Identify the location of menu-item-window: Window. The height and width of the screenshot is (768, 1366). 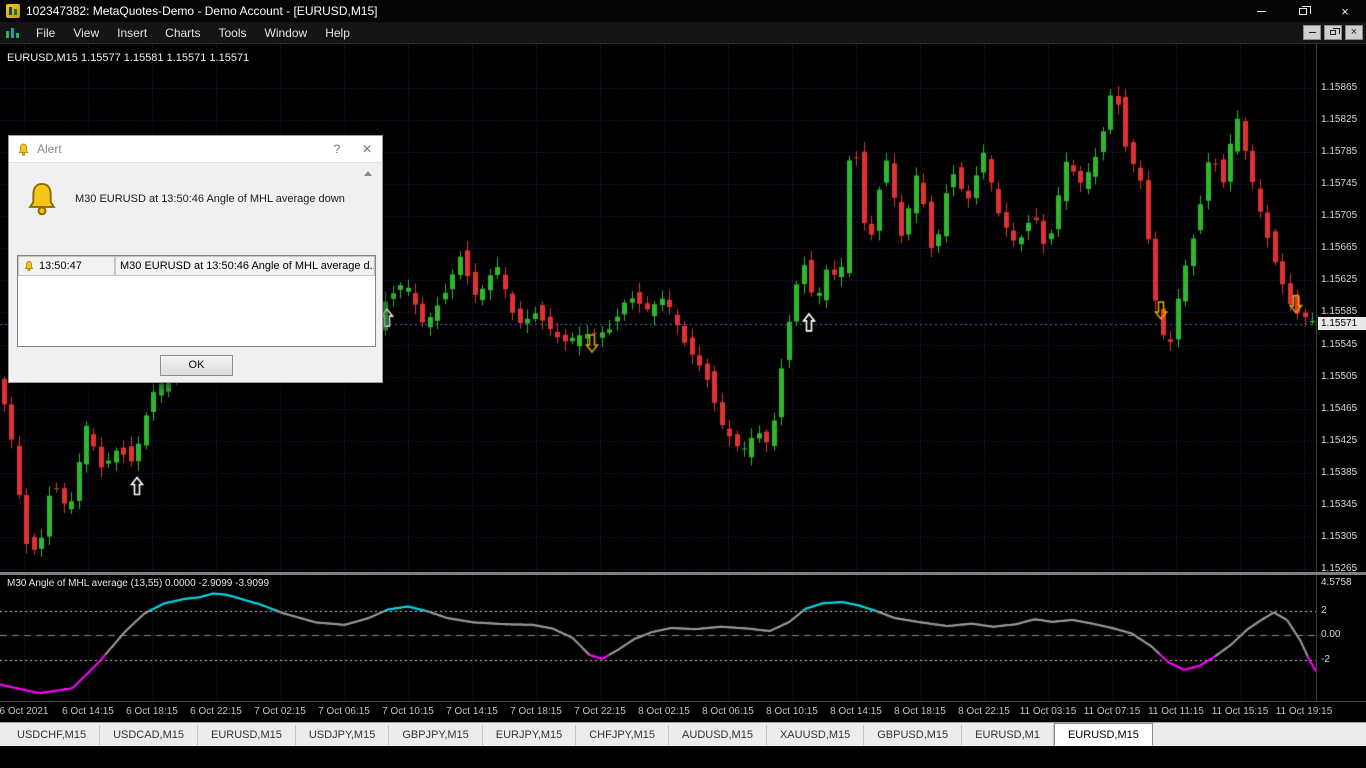
(286, 33).